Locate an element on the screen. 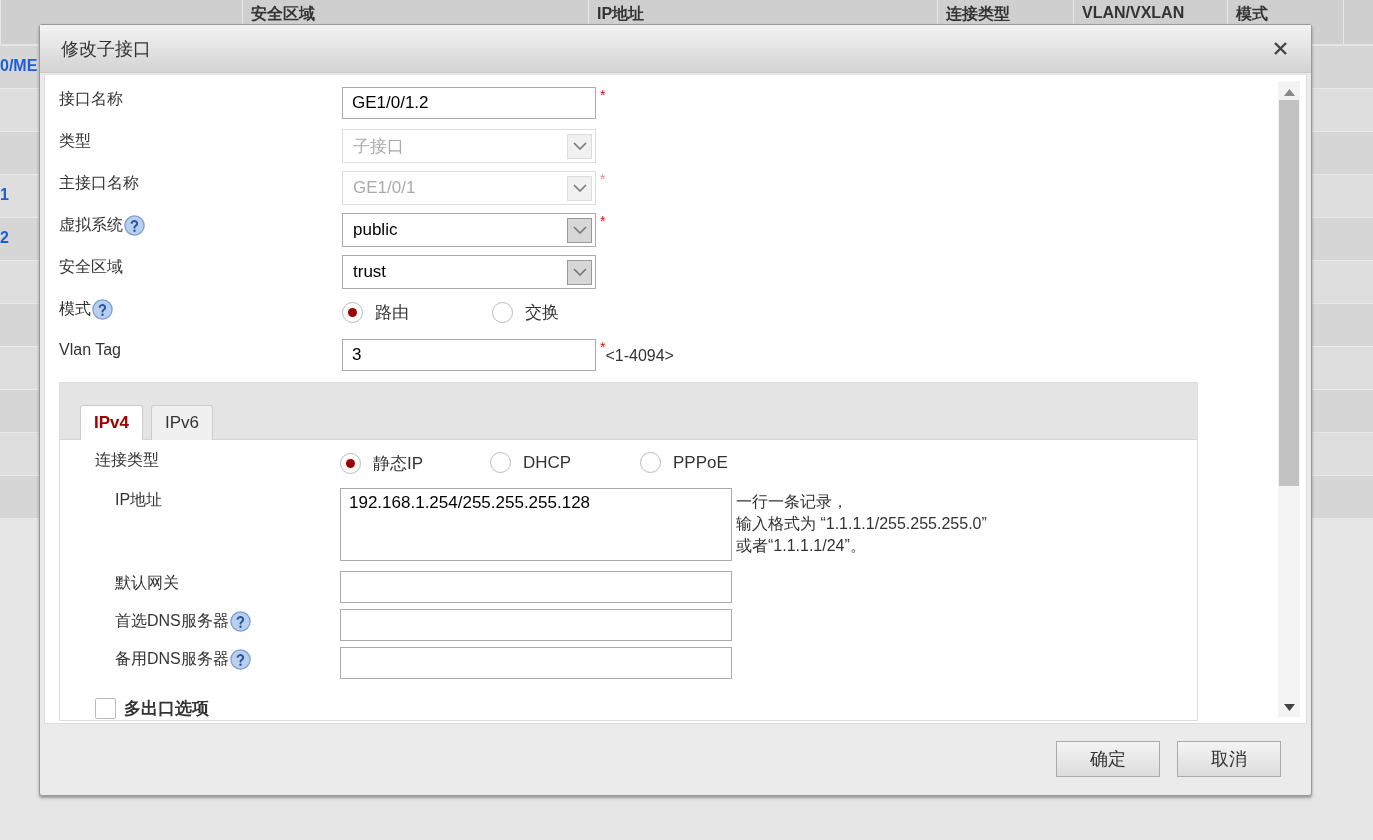 This screenshot has width=1373, height=840. dropdown-field: trust is located at coordinates (469, 272).